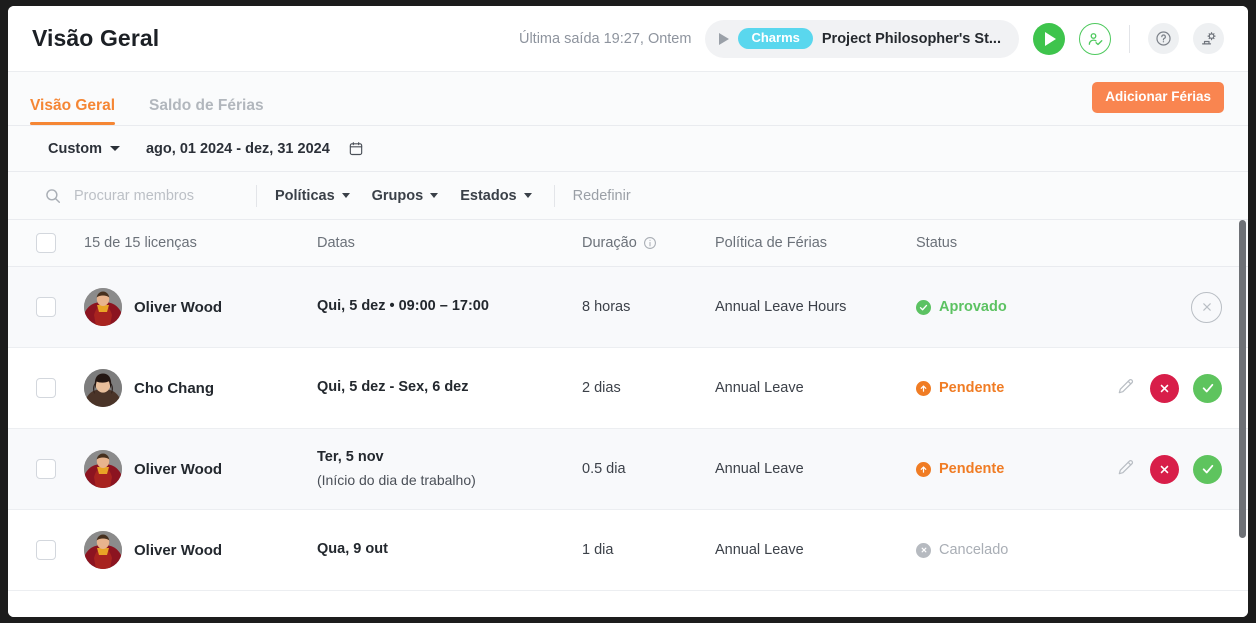  What do you see at coordinates (206, 111) in the screenshot?
I see `tab-saldo-de-ferias: Saldo de Férias` at bounding box center [206, 111].